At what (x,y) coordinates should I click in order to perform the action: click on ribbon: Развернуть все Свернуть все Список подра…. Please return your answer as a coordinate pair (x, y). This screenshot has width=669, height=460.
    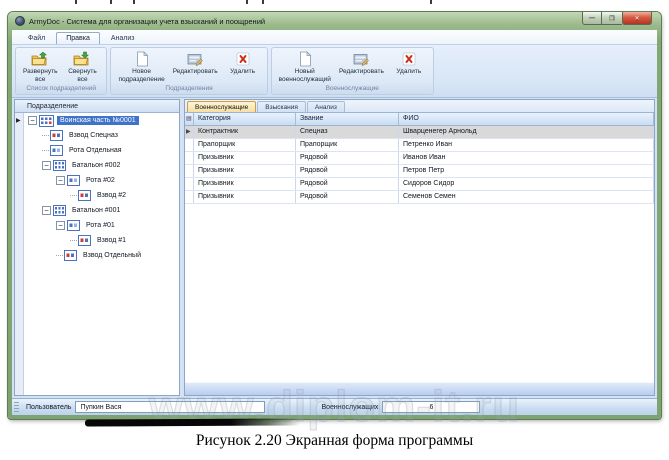
    Looking at the image, I should click on (334, 71).